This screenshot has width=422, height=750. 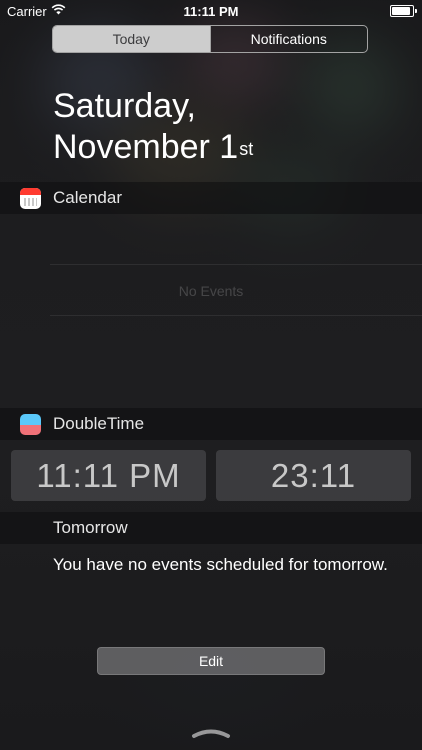 What do you see at coordinates (146, 147) in the screenshot?
I see `date-month-day: November 1` at bounding box center [146, 147].